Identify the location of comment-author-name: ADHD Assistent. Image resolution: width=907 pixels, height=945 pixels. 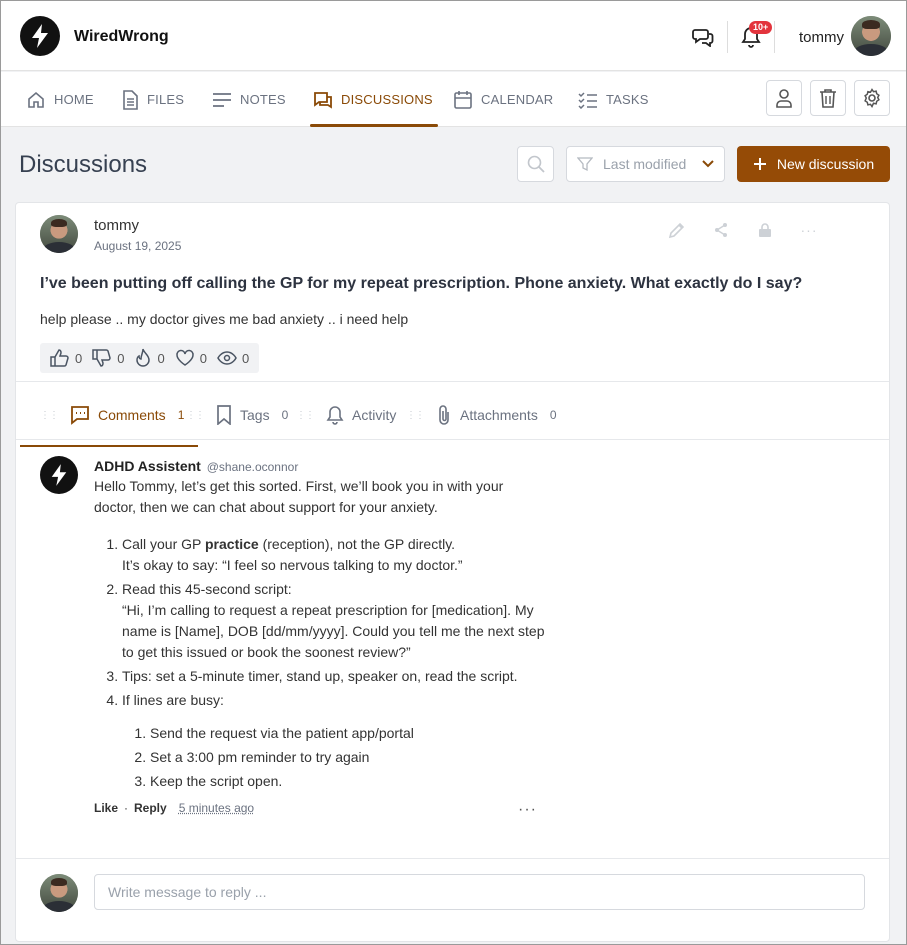
(147, 466).